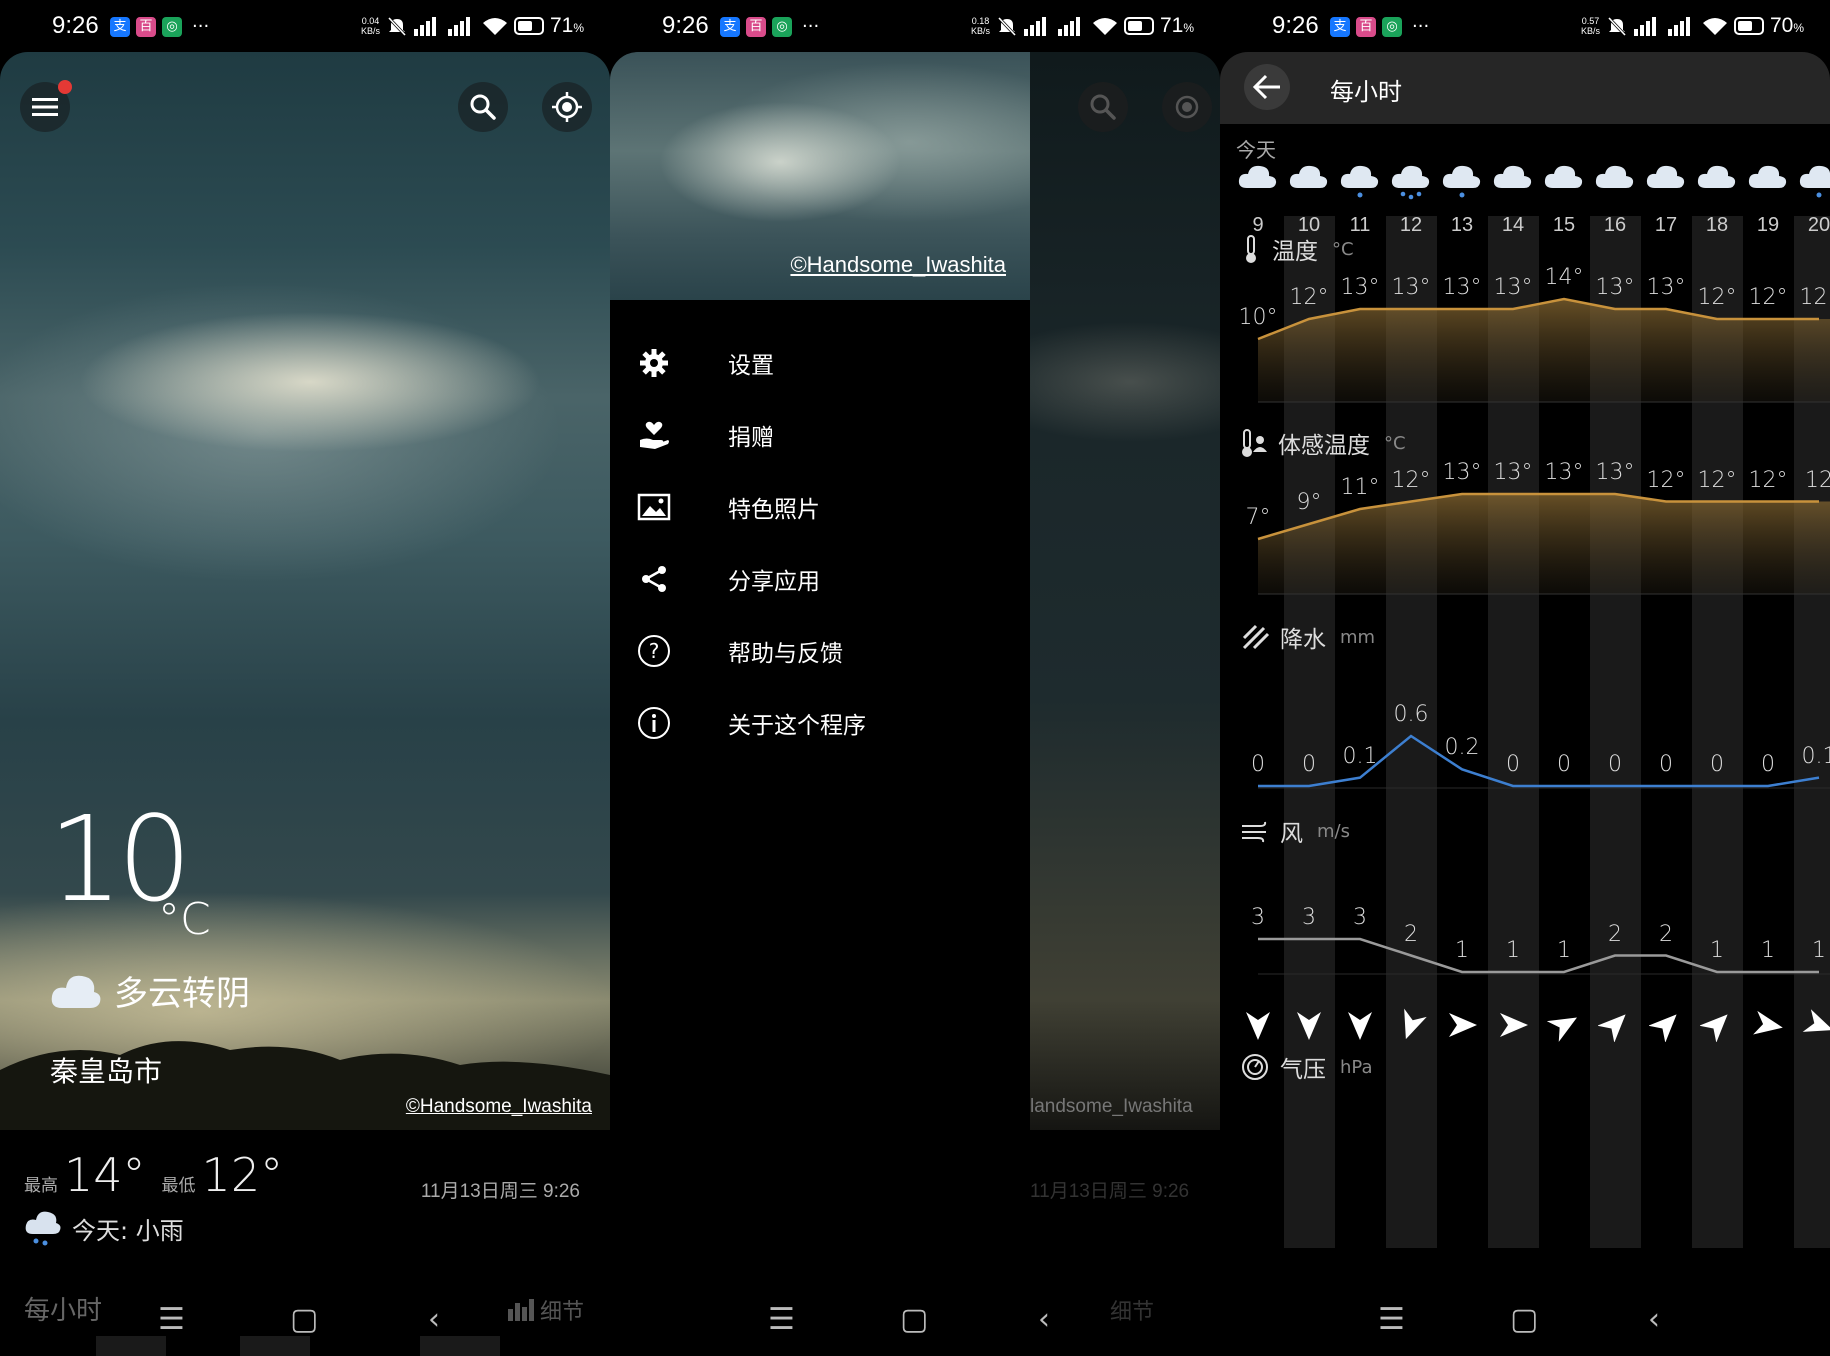 The width and height of the screenshot is (1830, 1356). Describe the element at coordinates (370, 26) in the screenshot. I see `network-speed: 0.04 KB/s` at that location.